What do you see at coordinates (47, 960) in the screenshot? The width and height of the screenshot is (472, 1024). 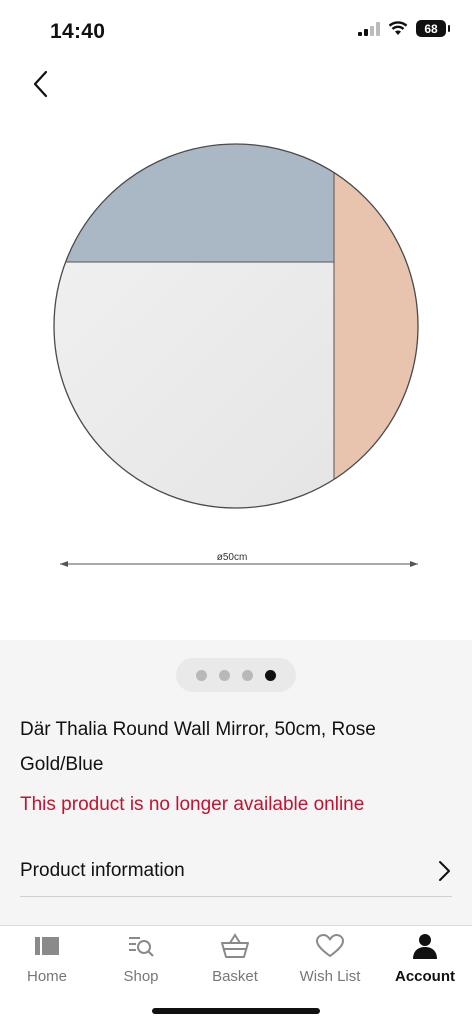 I see `tab-home: Home` at bounding box center [47, 960].